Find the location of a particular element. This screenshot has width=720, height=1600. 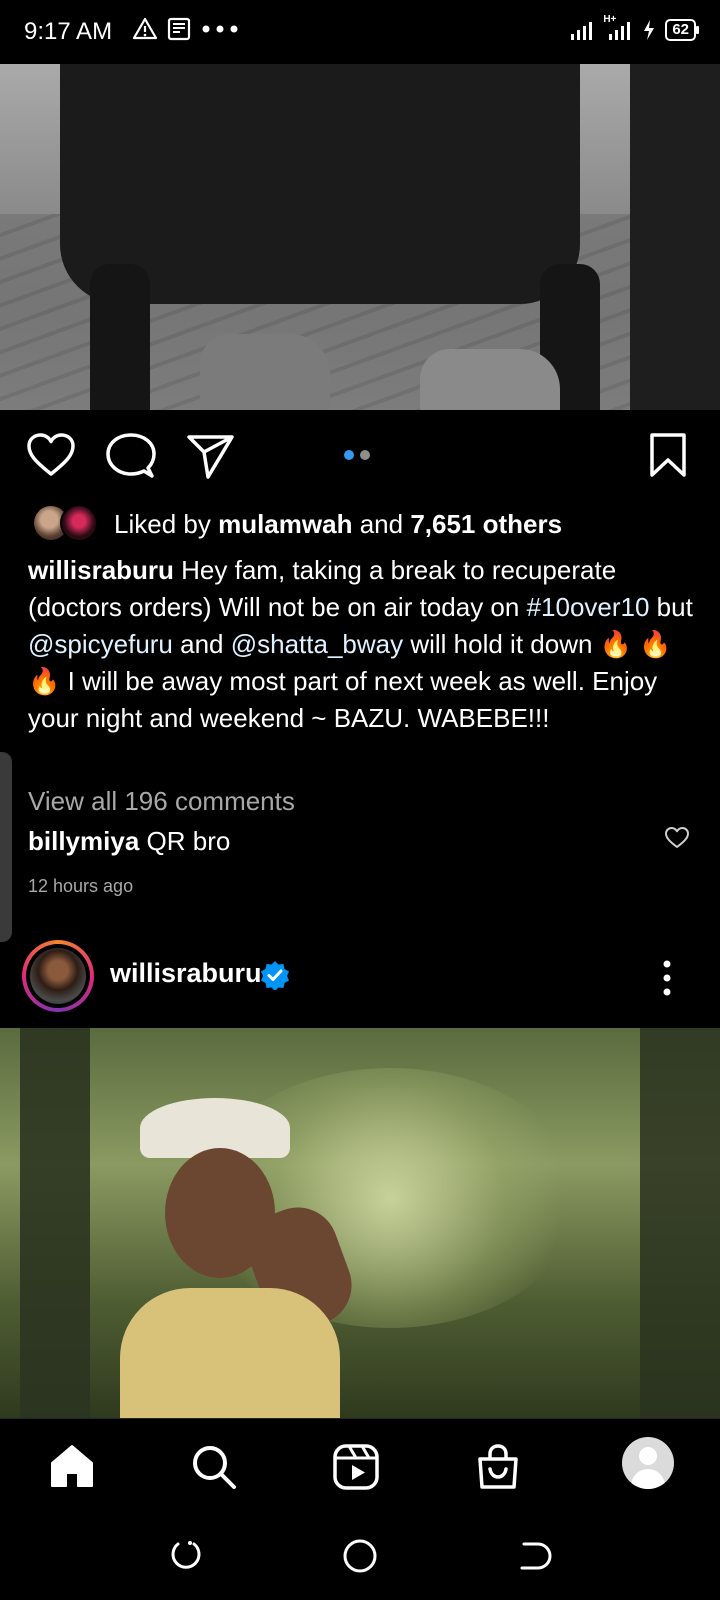

back-icon is located at coordinates (534, 1556).